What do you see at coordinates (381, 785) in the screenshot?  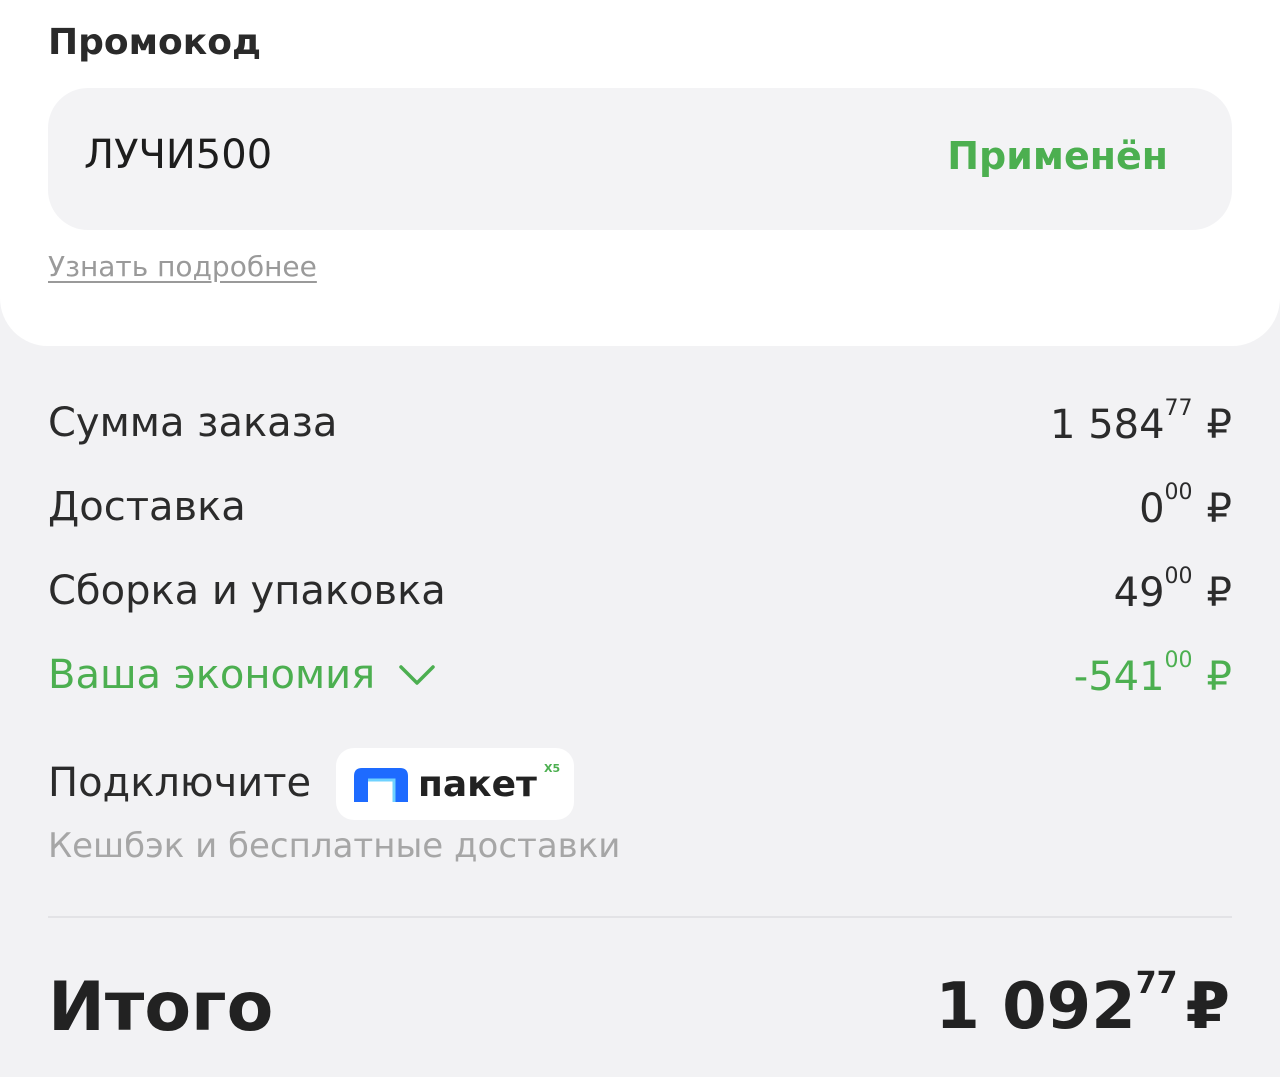 I see `paket-arch-icon` at bounding box center [381, 785].